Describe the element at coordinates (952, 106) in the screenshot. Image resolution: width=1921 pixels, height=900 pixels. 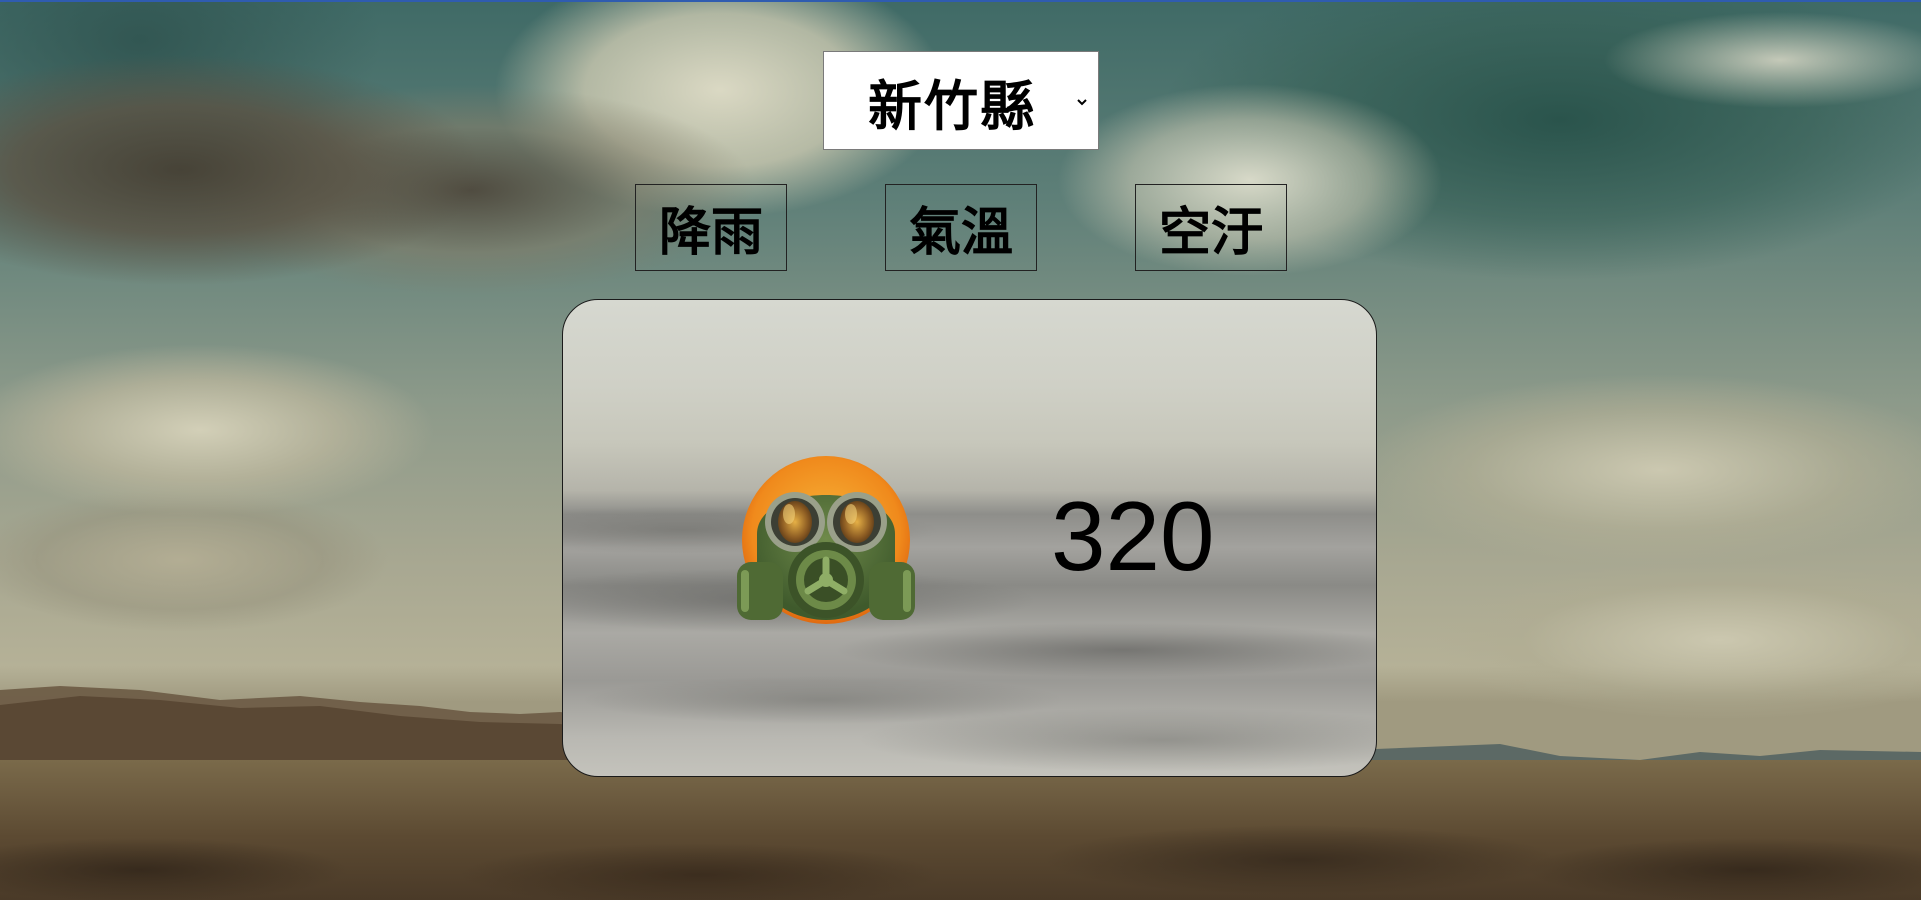
I see `city-select-value: 新竹縣` at that location.